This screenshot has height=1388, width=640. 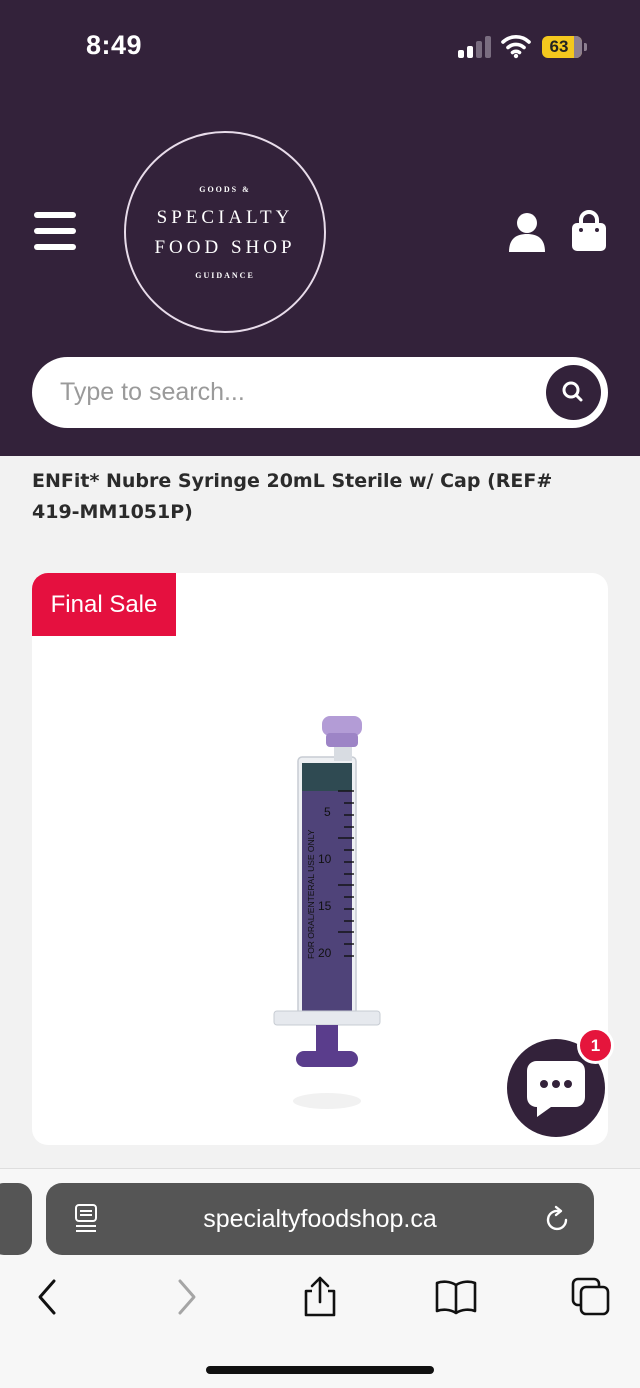 I want to click on battery-indicator: 63, so click(x=562, y=47).